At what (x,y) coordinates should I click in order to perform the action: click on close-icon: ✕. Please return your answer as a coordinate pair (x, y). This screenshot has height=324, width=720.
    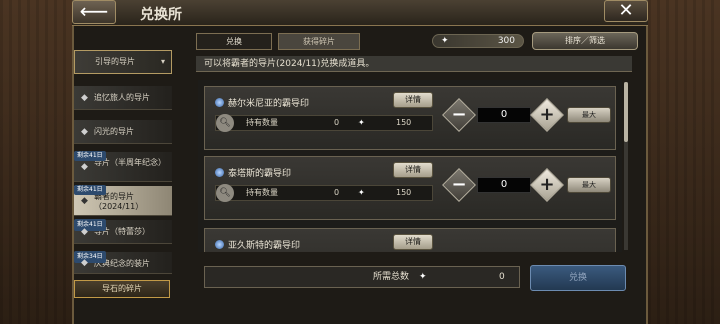
    Looking at the image, I should click on (626, 10).